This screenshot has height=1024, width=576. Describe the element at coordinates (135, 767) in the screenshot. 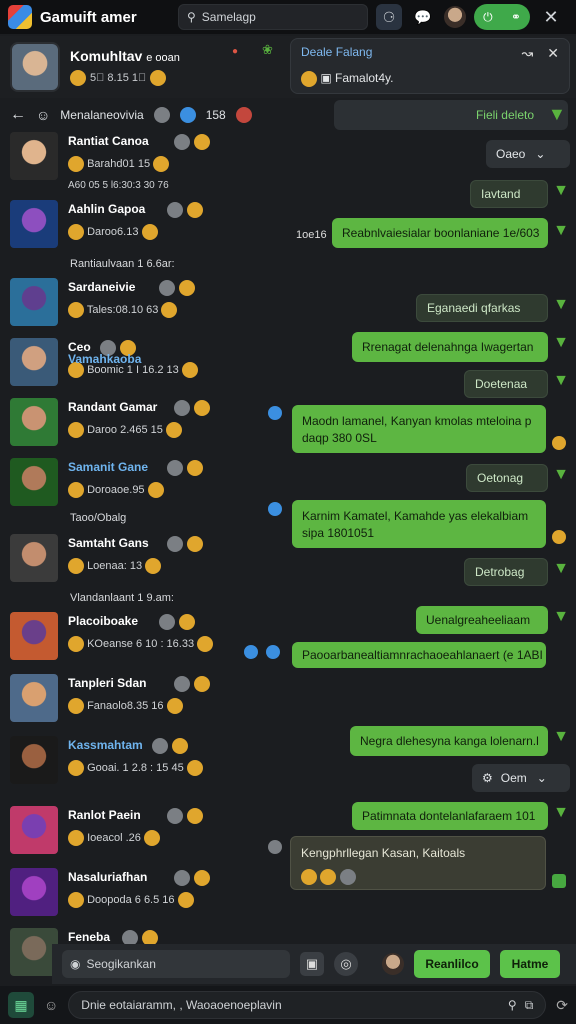

I see `contact-meta-text: Gooai. 1 2.8 : 15 45` at that location.